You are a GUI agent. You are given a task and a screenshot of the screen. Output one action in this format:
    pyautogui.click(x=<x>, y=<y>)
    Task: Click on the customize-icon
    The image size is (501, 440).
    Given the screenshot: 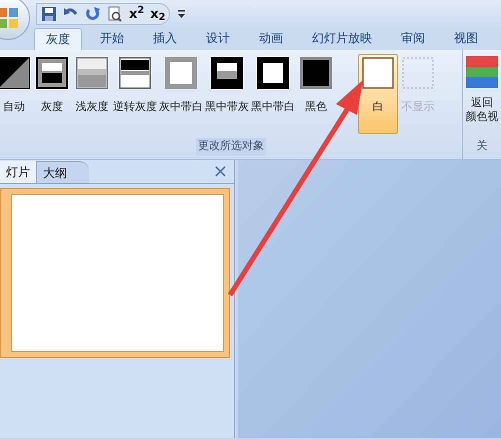 What is the action you would take?
    pyautogui.click(x=182, y=14)
    